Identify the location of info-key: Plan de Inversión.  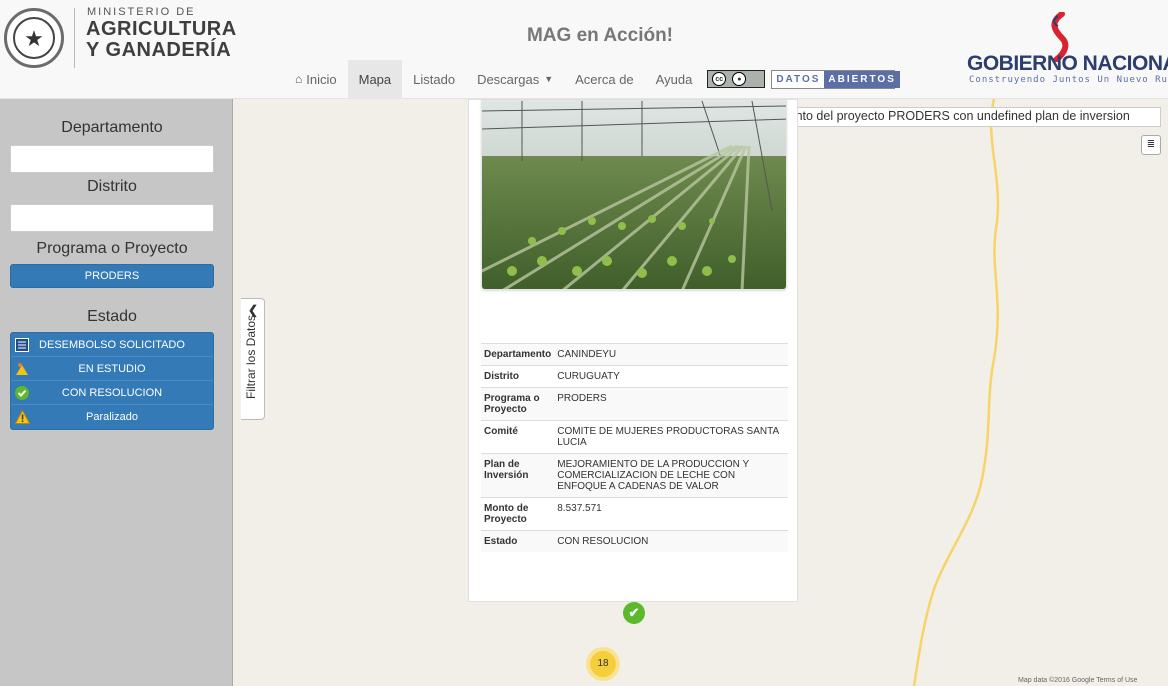
(518, 475).